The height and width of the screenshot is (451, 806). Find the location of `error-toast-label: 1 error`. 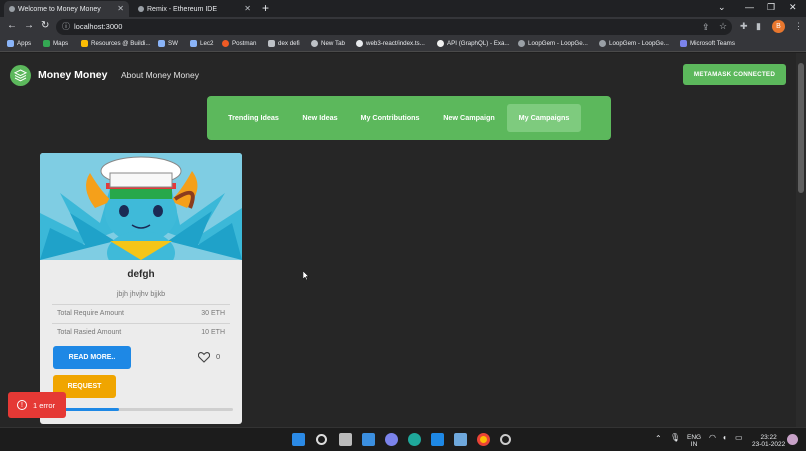

error-toast-label: 1 error is located at coordinates (44, 405).